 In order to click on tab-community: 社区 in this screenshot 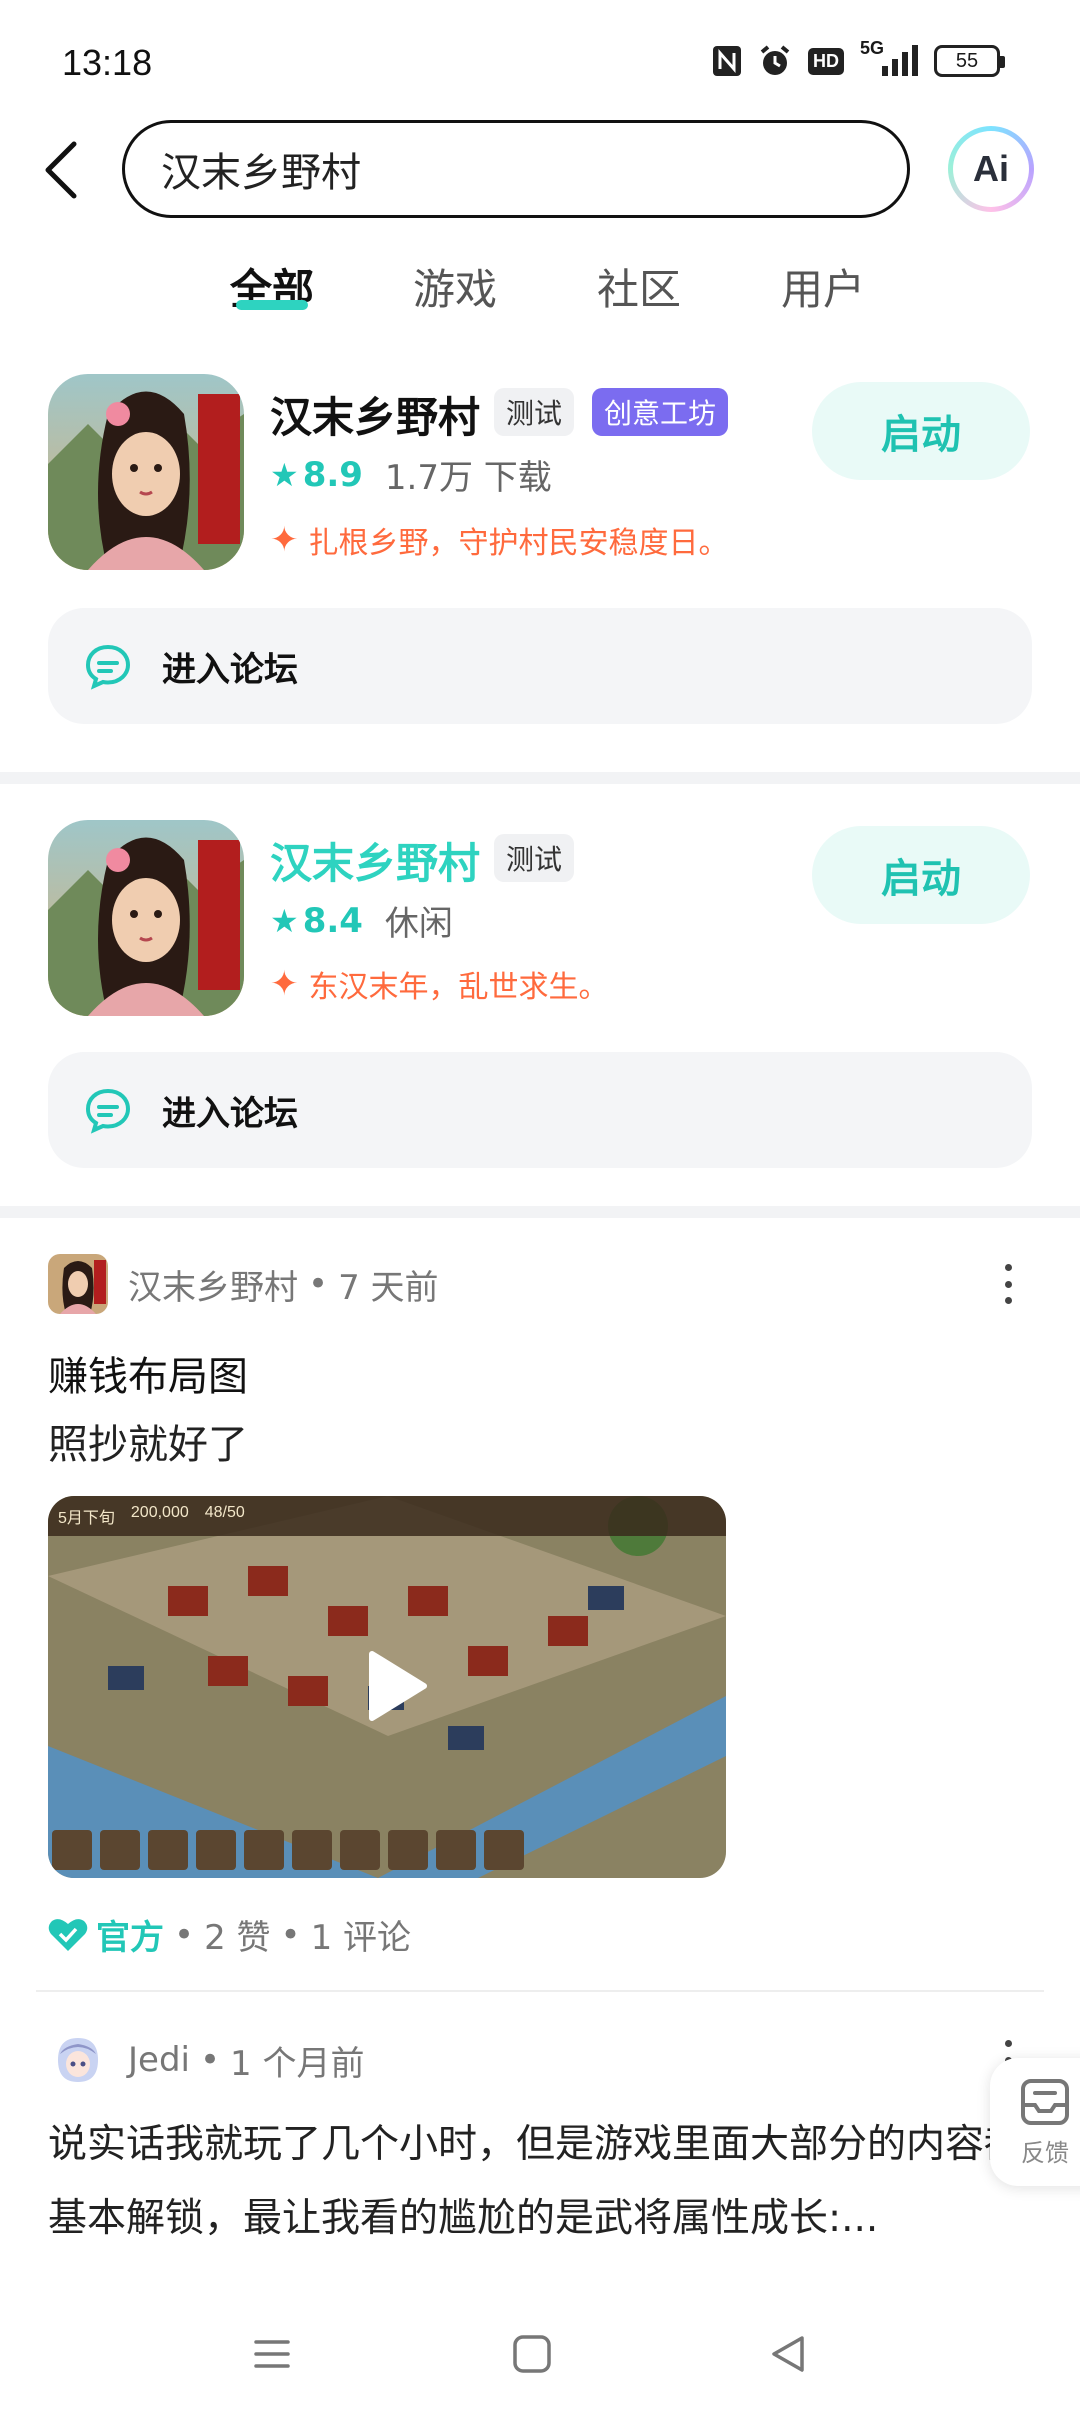, I will do `click(639, 286)`.